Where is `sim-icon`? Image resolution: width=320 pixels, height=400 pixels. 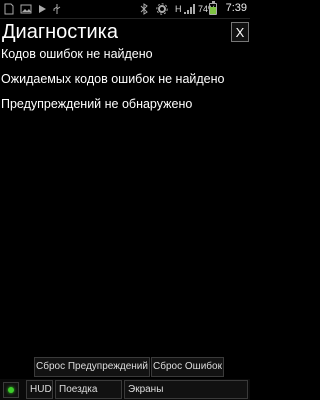 sim-icon is located at coordinates (9, 9).